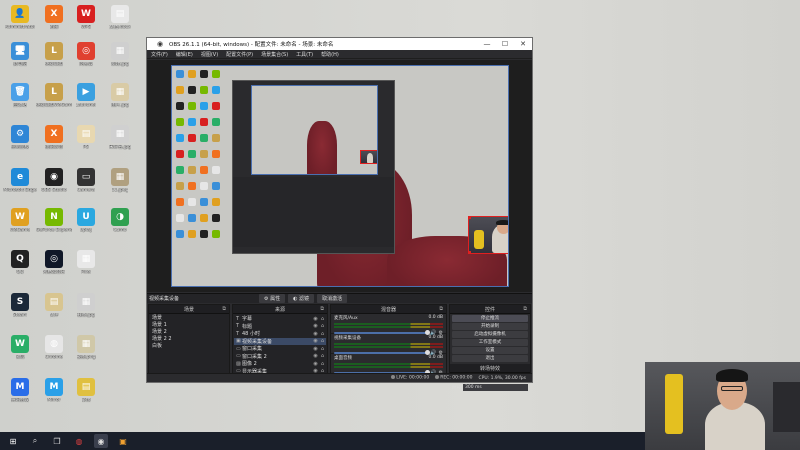 The image size is (800, 450). What do you see at coordinates (120, 187) in the screenshot?
I see `desktop-icon: ▦ 11.jpeg` at bounding box center [120, 187].